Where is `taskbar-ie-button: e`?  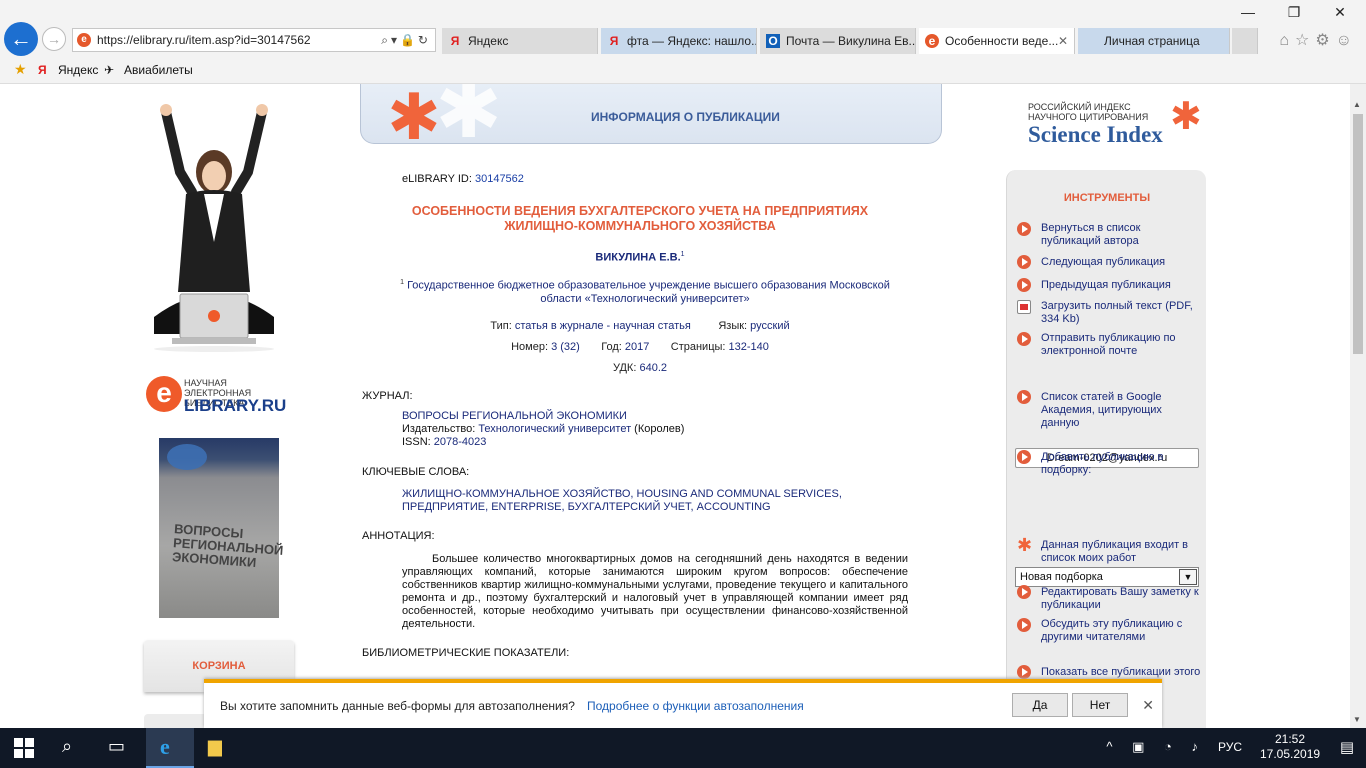
taskbar-ie-button: e is located at coordinates (170, 748).